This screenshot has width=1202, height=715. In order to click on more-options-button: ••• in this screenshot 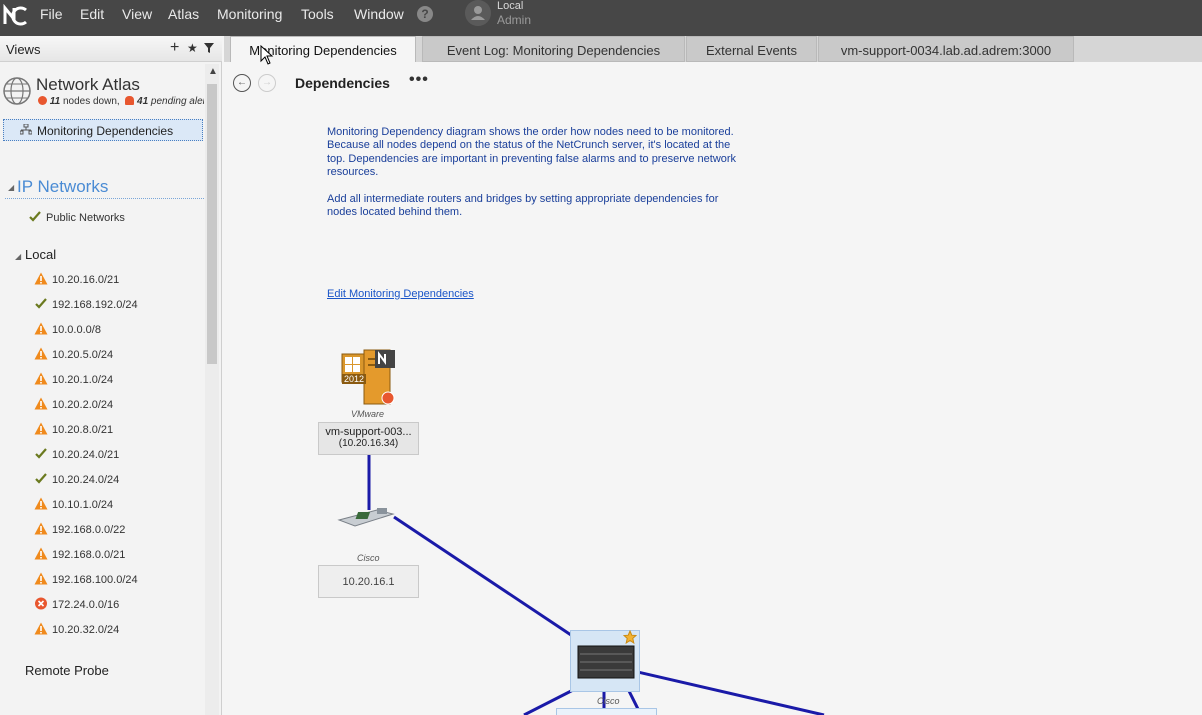, I will do `click(419, 80)`.